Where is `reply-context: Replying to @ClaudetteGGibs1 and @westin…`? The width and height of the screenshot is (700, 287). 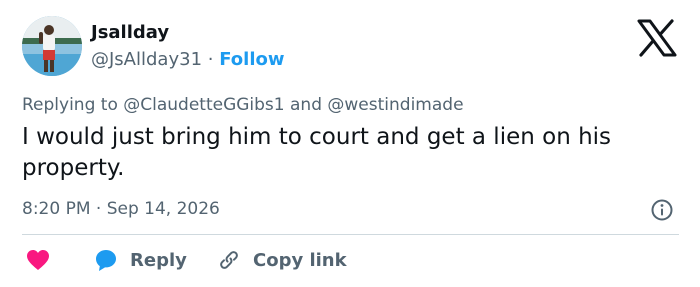
reply-context: Replying to @ClaudetteGGibs1 and @westin… is located at coordinates (243, 105).